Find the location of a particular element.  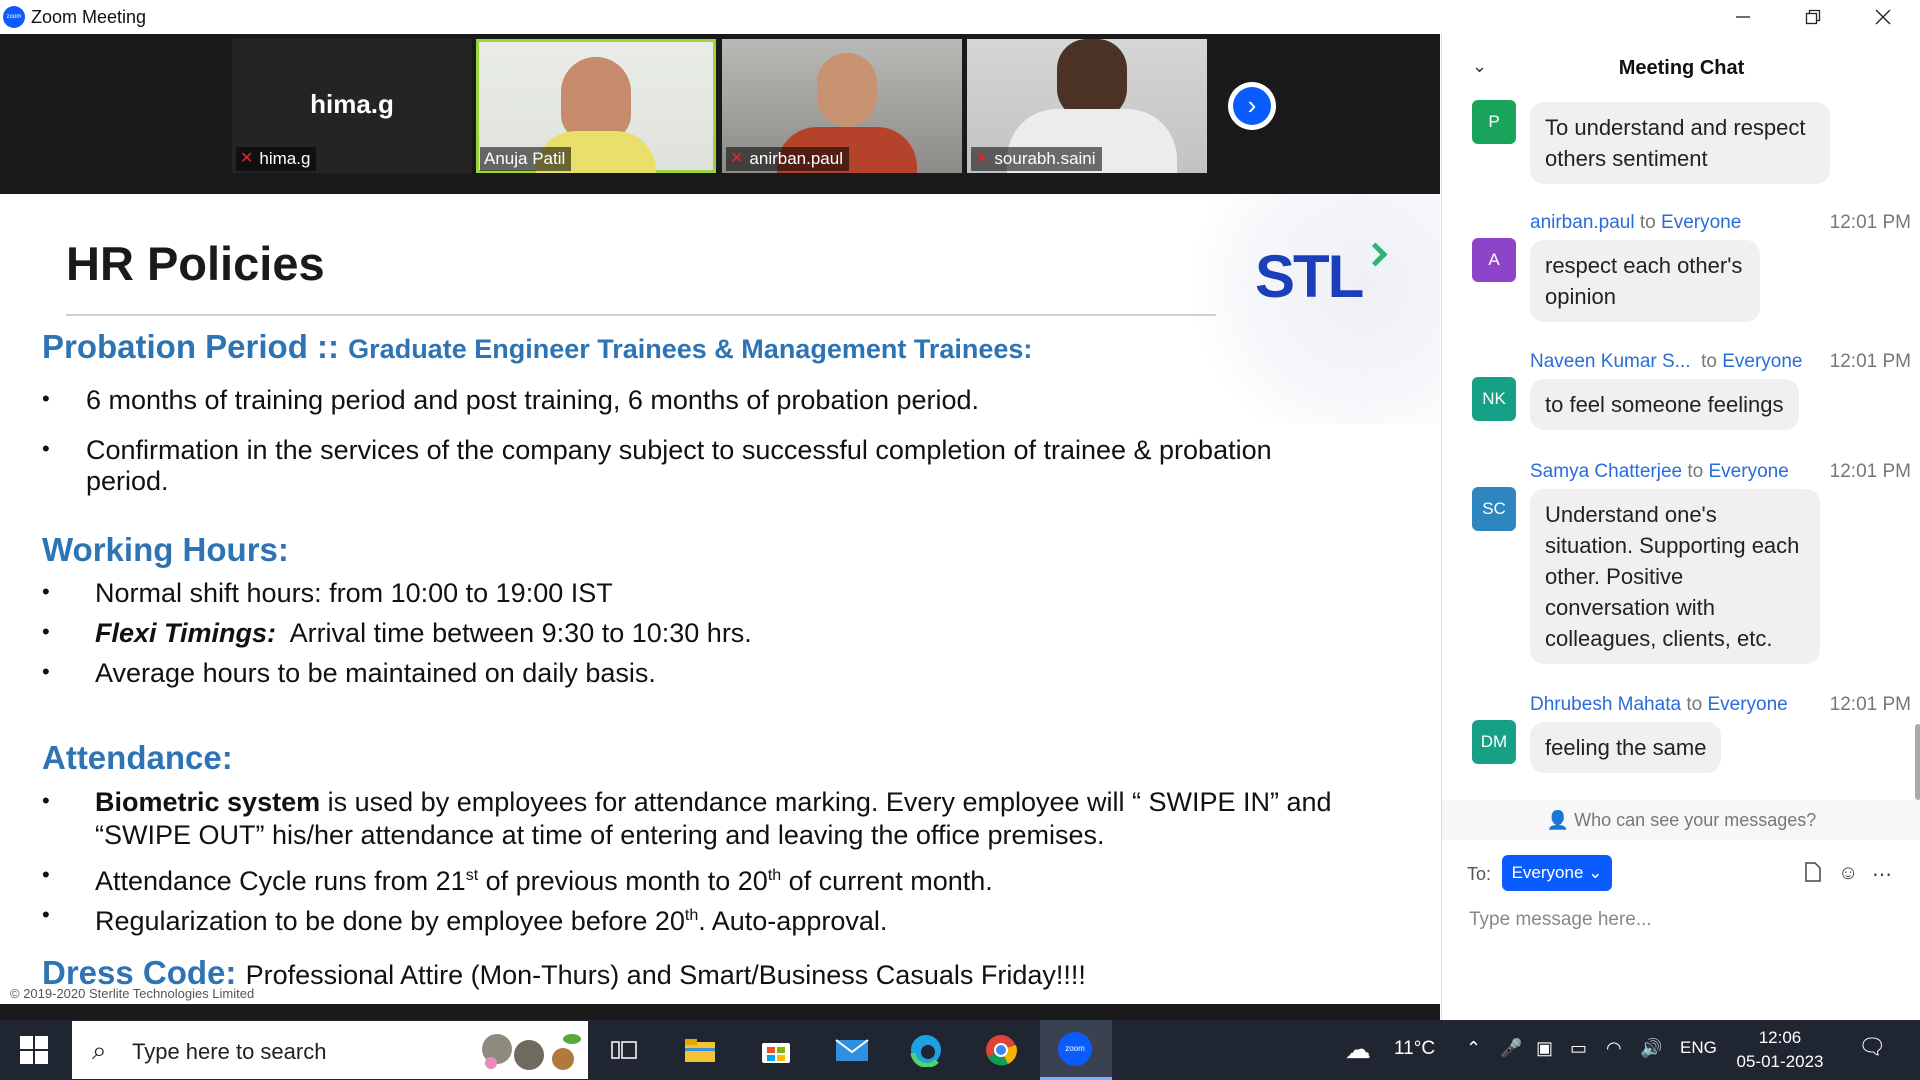

chat-scrollbar is located at coordinates (1917, 762).